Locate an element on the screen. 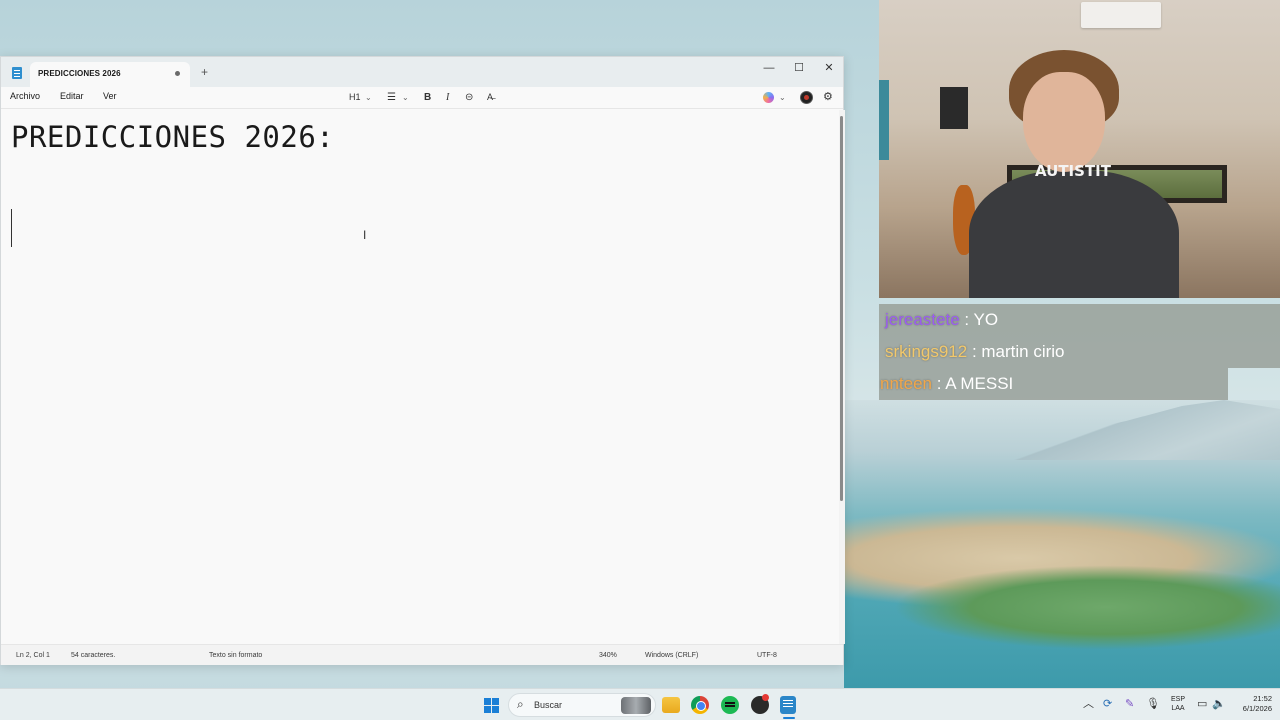  chat-message: nnteen : A MESSI is located at coordinates (1053, 384).